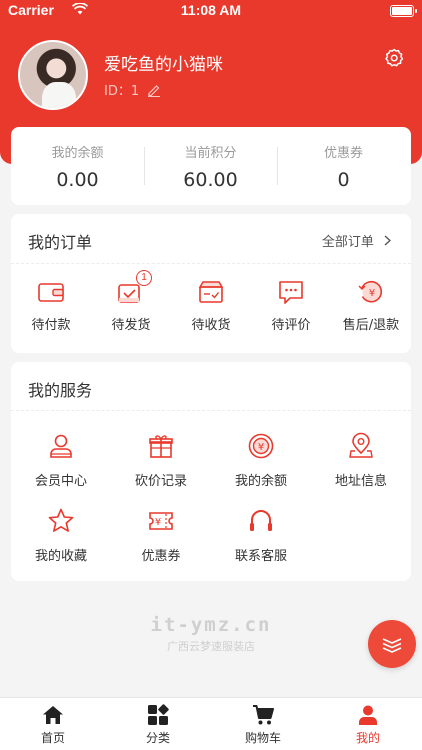 This screenshot has height=750, width=422. I want to click on cart-icon, so click(263, 715).